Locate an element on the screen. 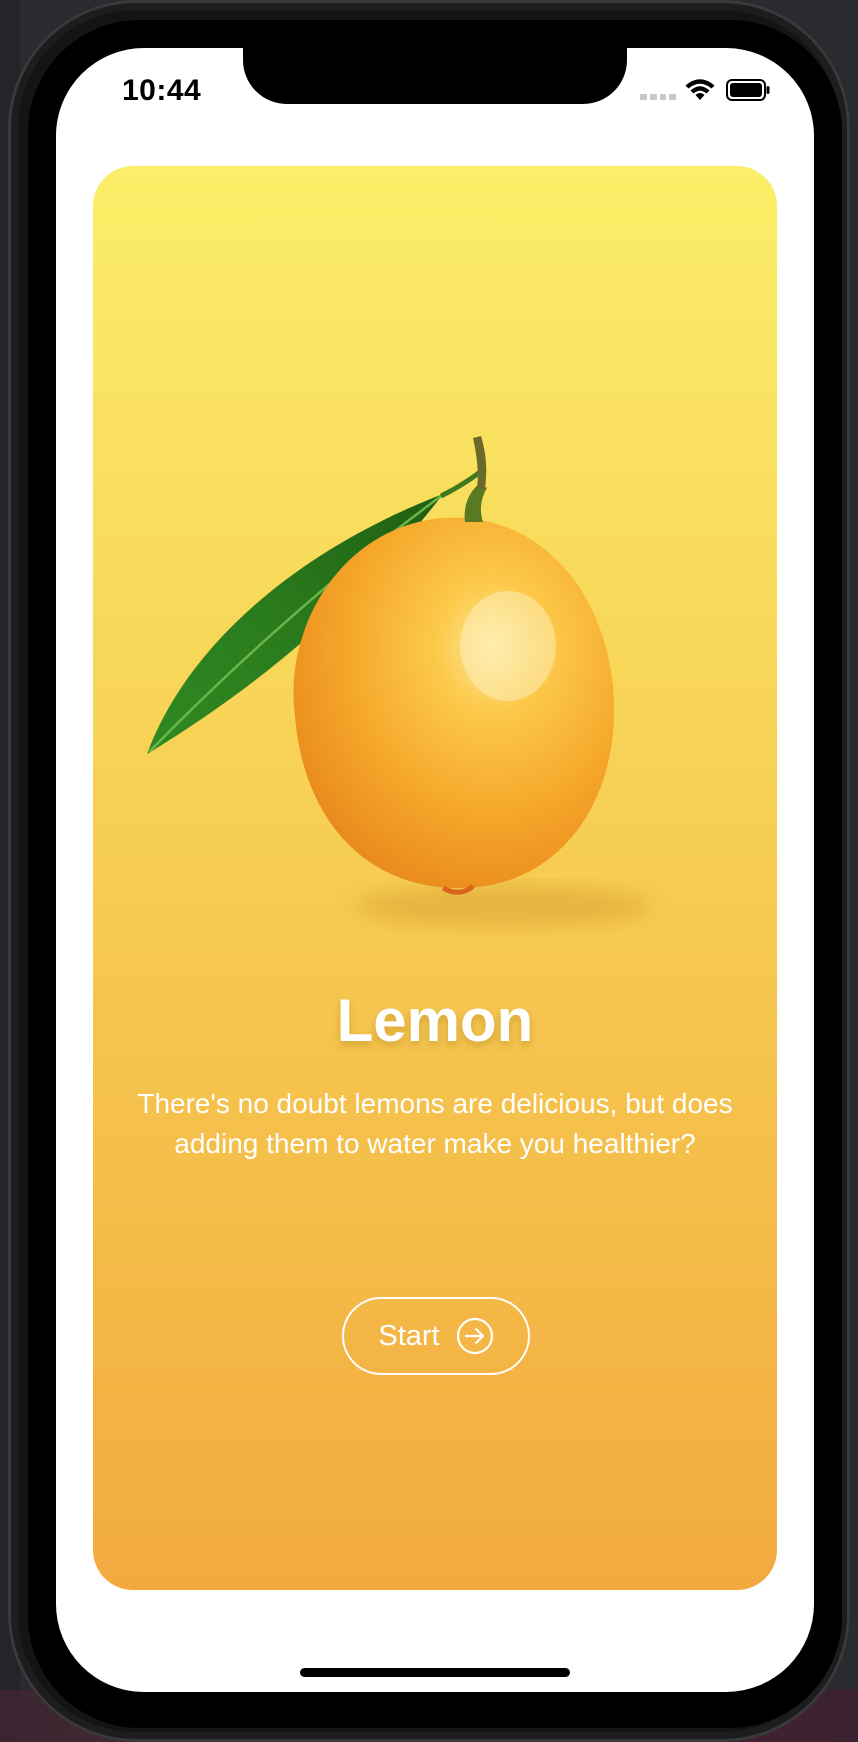 The height and width of the screenshot is (1742, 858). home-indicator is located at coordinates (435, 1672).